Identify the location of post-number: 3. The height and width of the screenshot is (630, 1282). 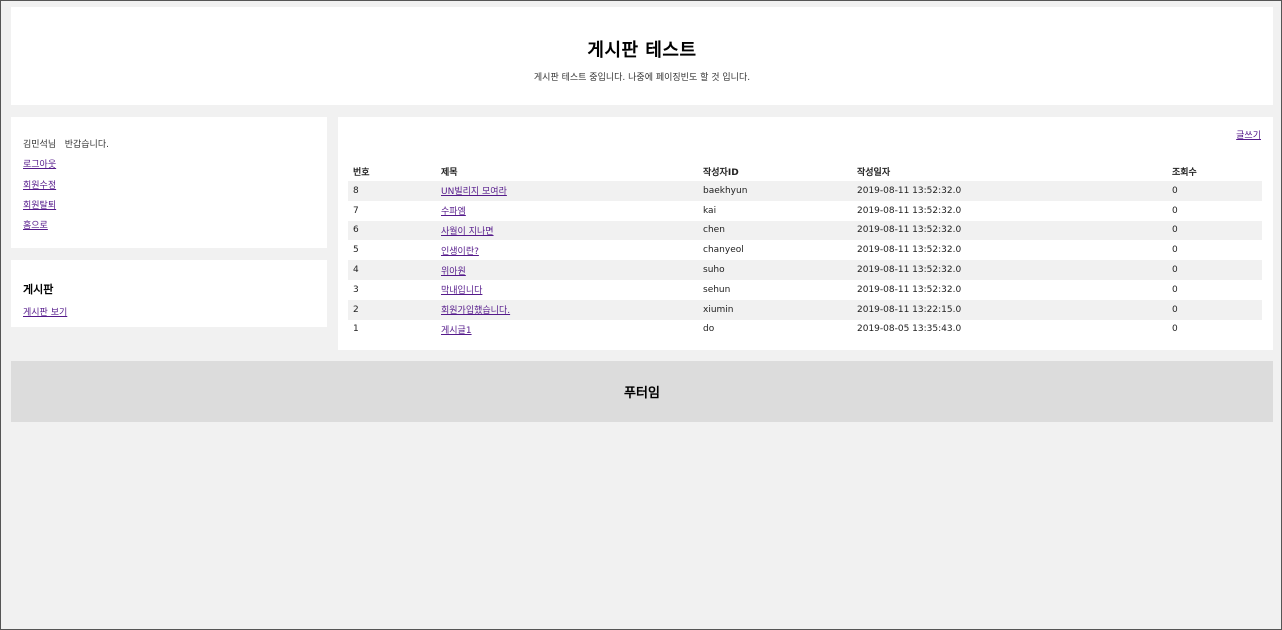
(356, 289).